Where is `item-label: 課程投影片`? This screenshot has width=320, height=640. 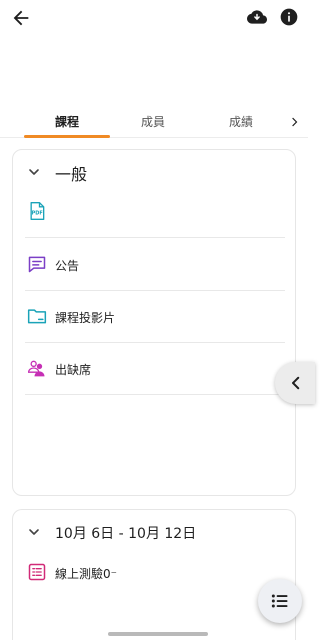 item-label: 課程投影片 is located at coordinates (85, 318).